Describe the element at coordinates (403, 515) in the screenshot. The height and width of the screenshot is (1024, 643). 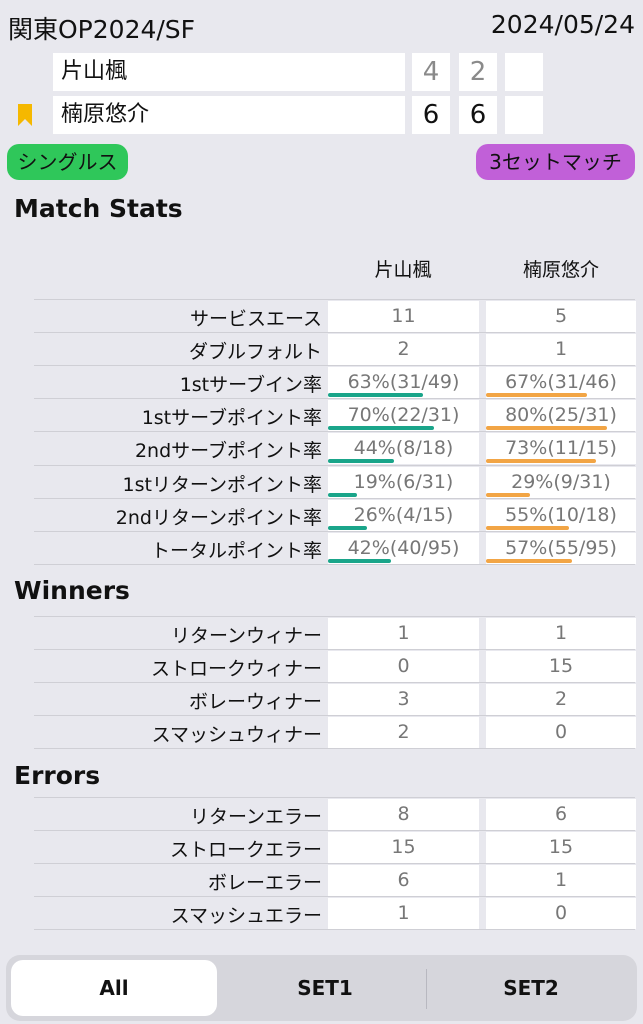
I see `player1-stat-value: 26%(4/15)` at that location.